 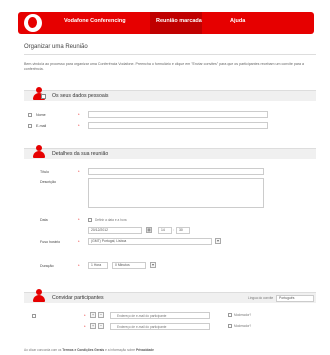 I want to click on email-required-mark: *, so click(x=79, y=125).